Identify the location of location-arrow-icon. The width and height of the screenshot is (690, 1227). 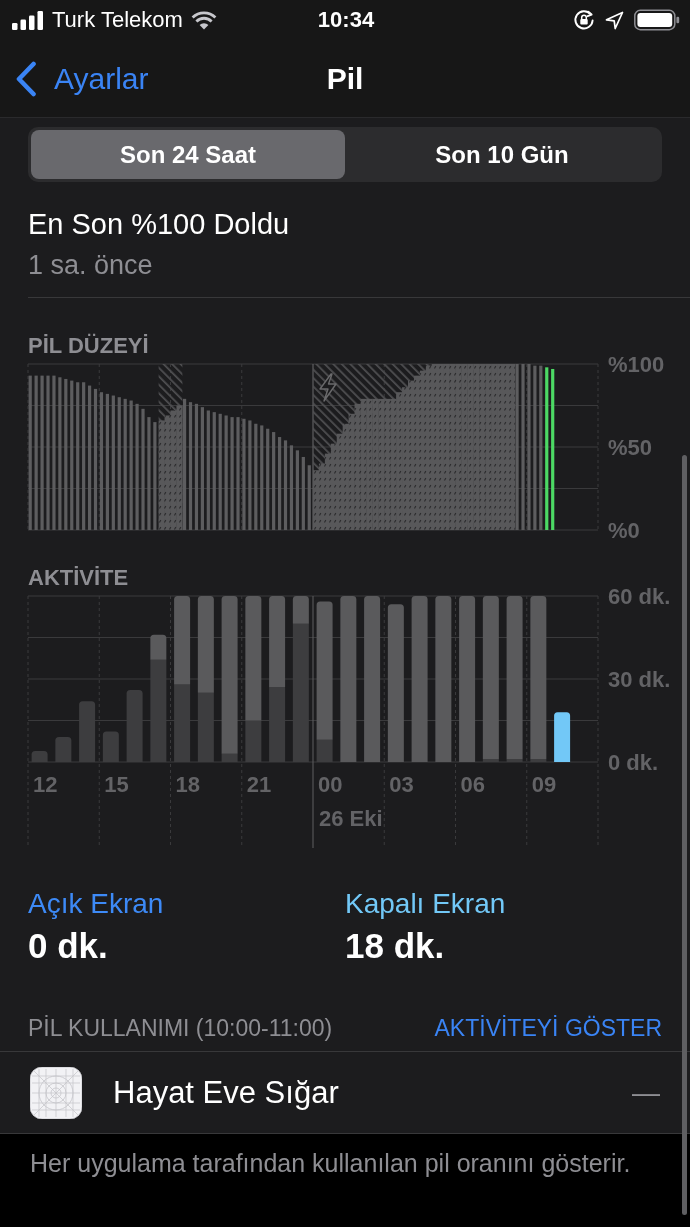
(614, 20).